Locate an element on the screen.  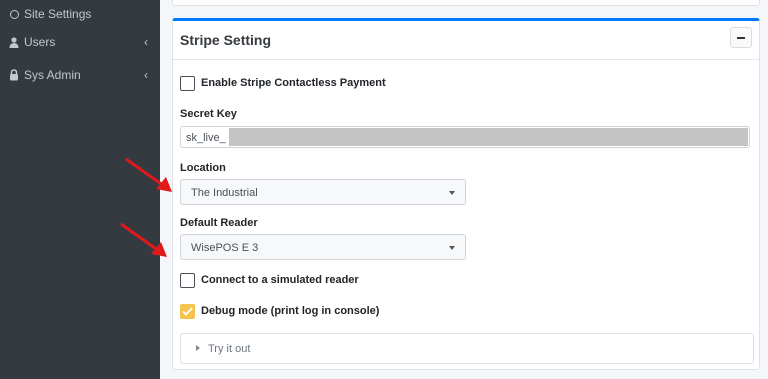
default-reader-selected-value: WisePOS E 3 is located at coordinates (225, 248).